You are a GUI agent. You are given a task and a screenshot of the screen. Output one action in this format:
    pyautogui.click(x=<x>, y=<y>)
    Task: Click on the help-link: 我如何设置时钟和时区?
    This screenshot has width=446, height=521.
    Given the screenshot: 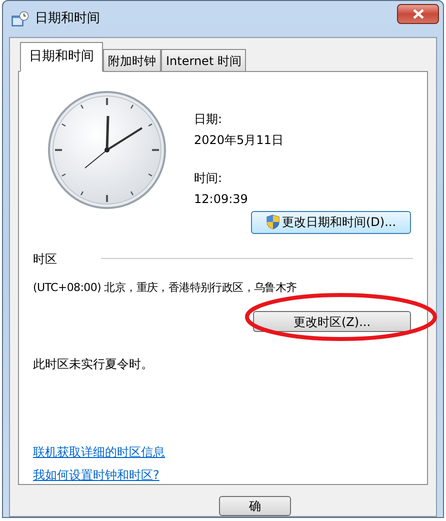 What is the action you would take?
    pyautogui.click(x=96, y=475)
    